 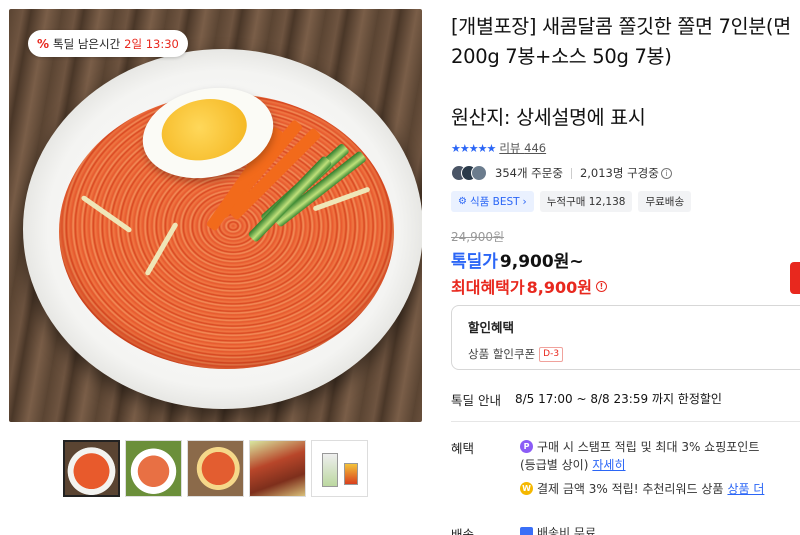 What do you see at coordinates (491, 327) in the screenshot?
I see `discount-header: 할인혜택` at bounding box center [491, 327].